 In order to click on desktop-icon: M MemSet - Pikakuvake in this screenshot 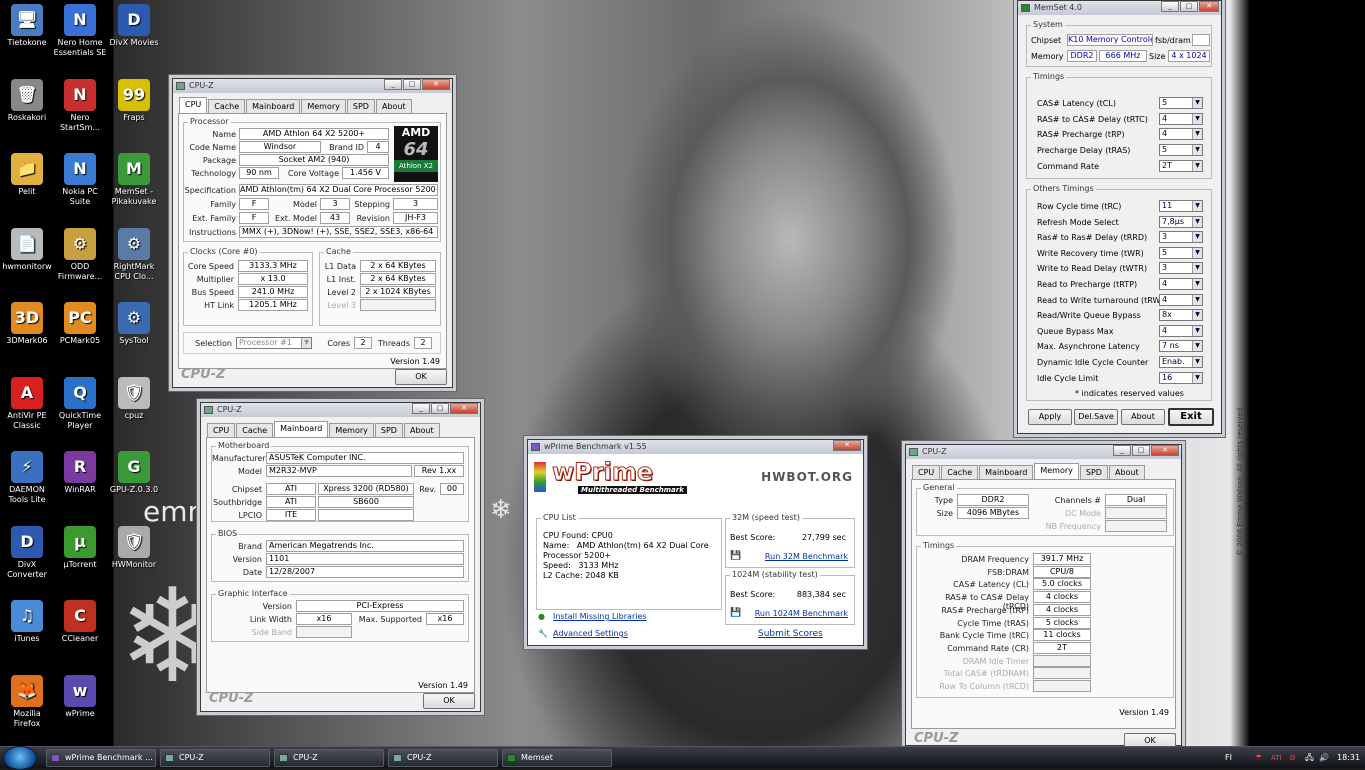, I will do `click(134, 180)`.